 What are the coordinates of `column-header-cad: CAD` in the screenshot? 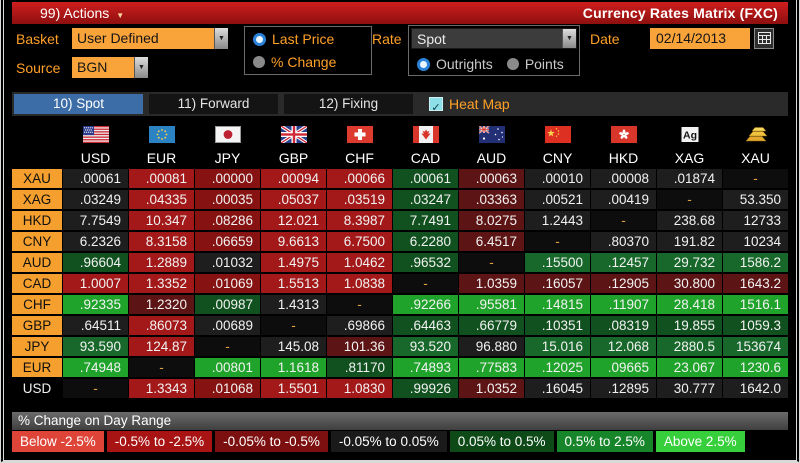 It's located at (425, 158).